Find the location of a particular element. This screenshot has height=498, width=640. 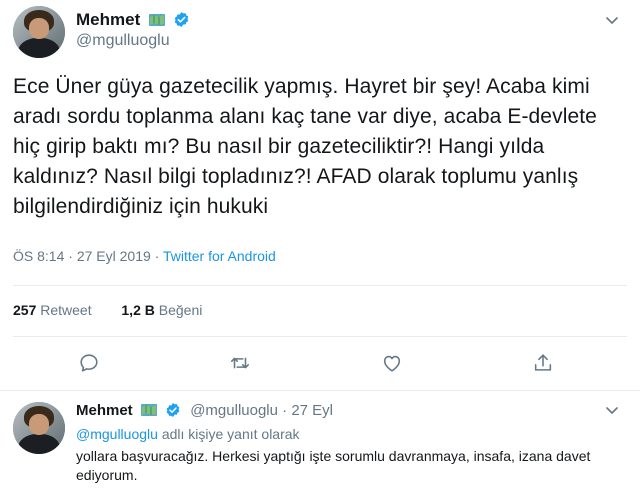

reply-author-row: Mehmet @mgulluoglu · 27 Eyl is located at coordinates (204, 410).